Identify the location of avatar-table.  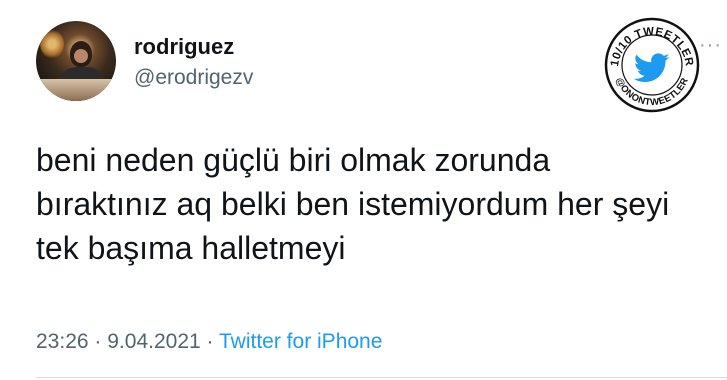
(76, 90).